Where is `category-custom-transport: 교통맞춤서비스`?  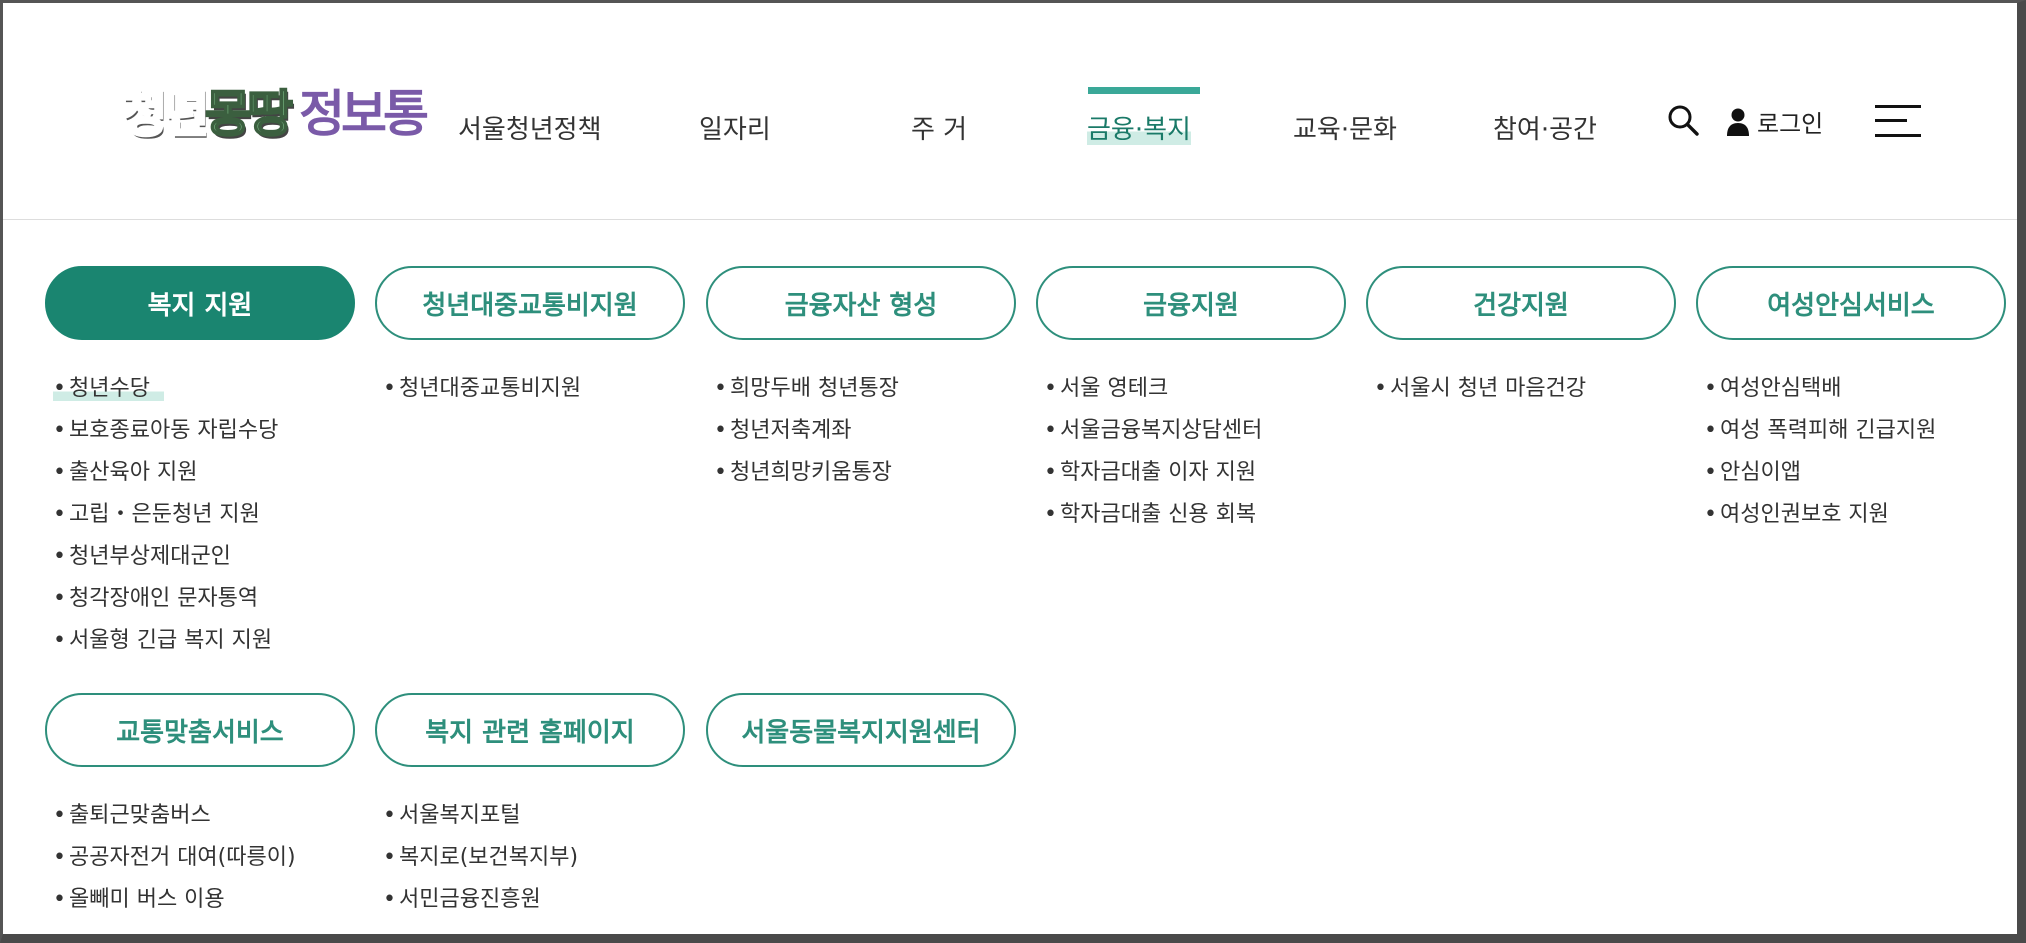
category-custom-transport: 교통맞춤서비스 is located at coordinates (200, 730).